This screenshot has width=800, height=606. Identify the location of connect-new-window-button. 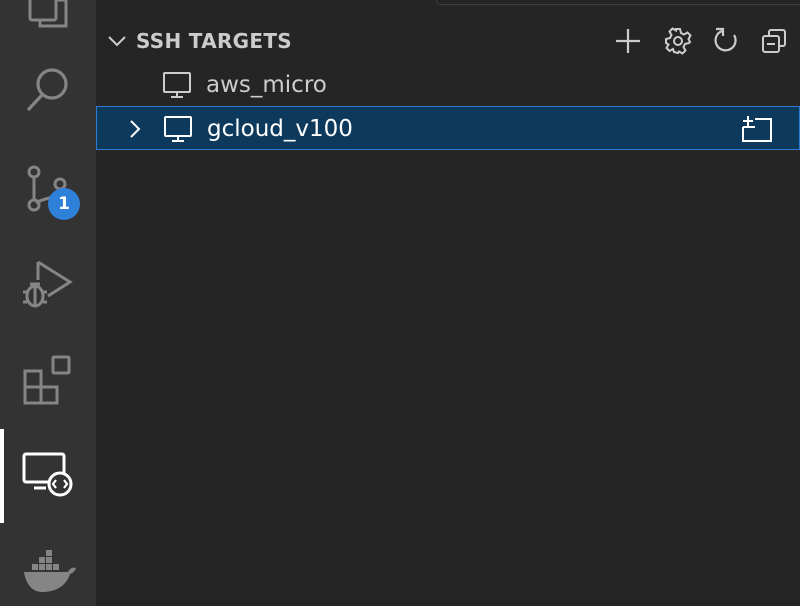
(757, 129).